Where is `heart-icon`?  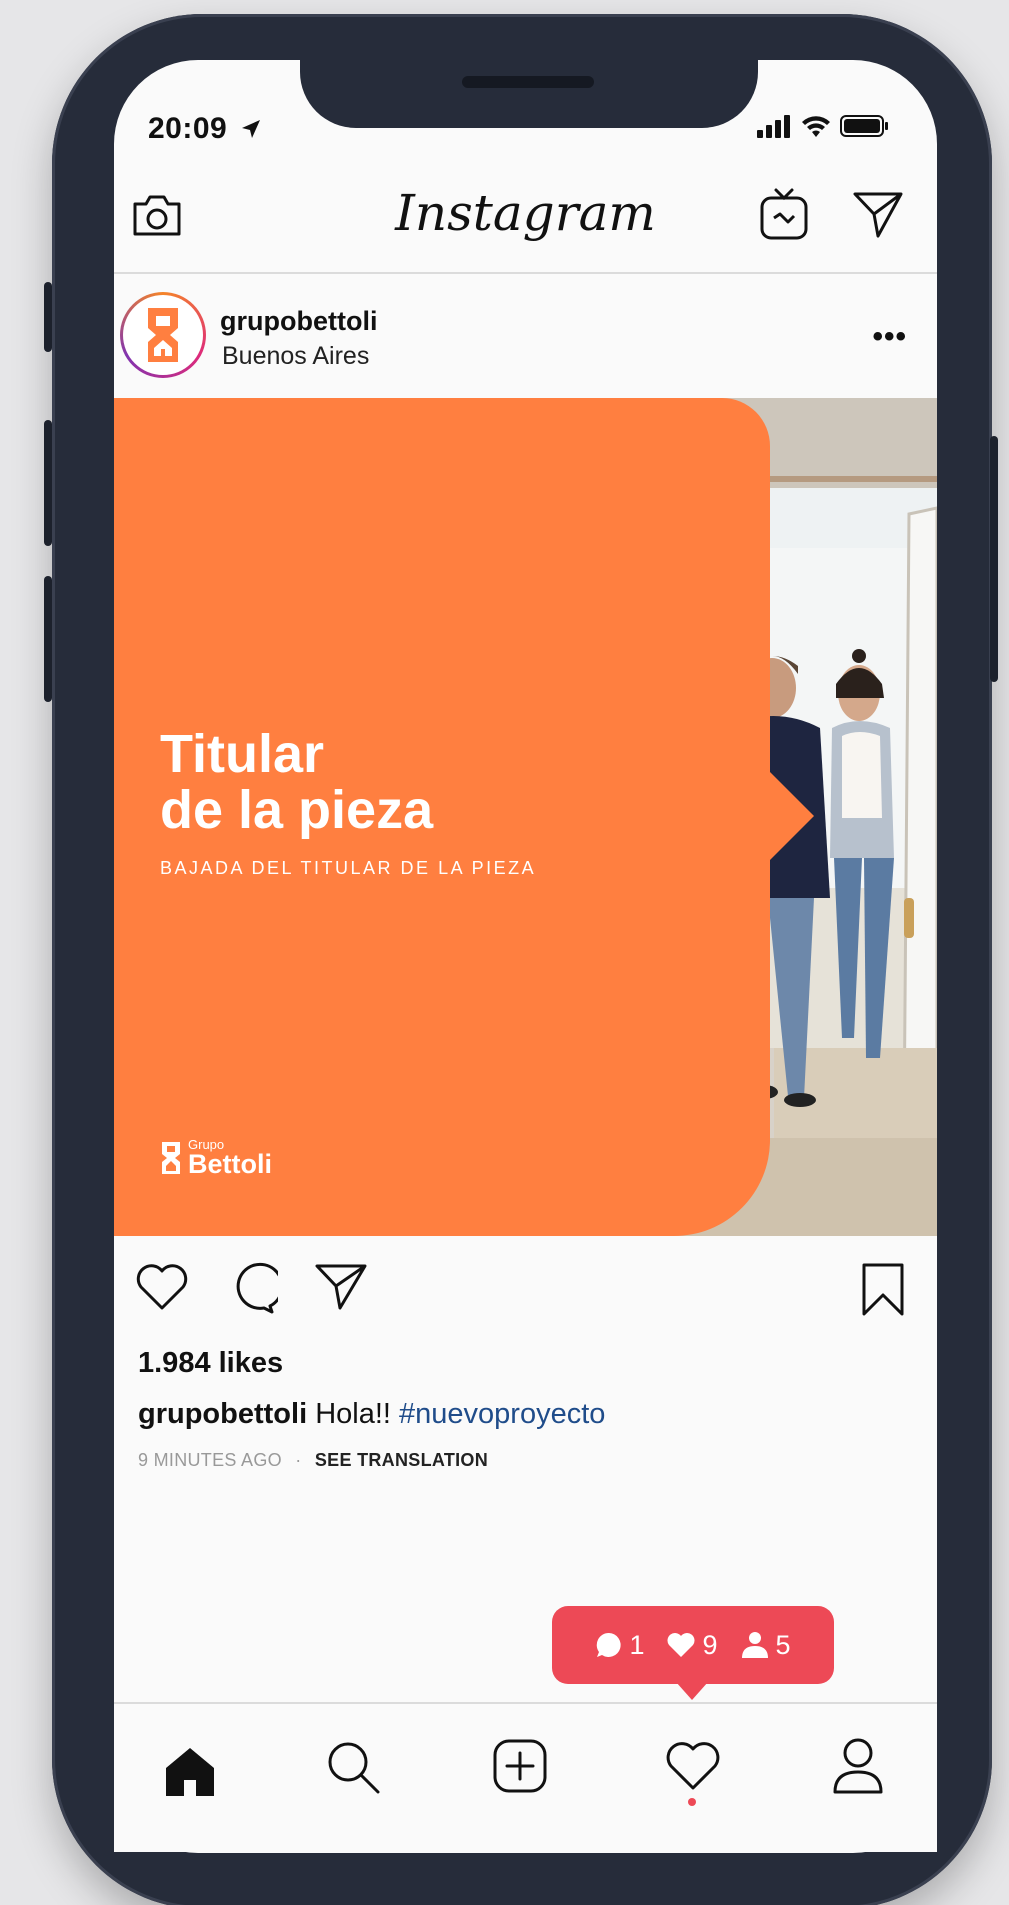
heart-icon is located at coordinates (681, 1645).